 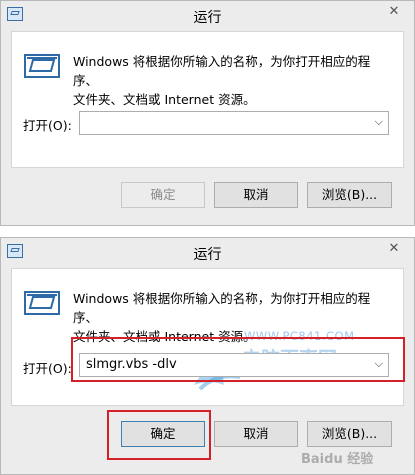 I want to click on watermark-corner: Baidu 经验, so click(x=337, y=459).